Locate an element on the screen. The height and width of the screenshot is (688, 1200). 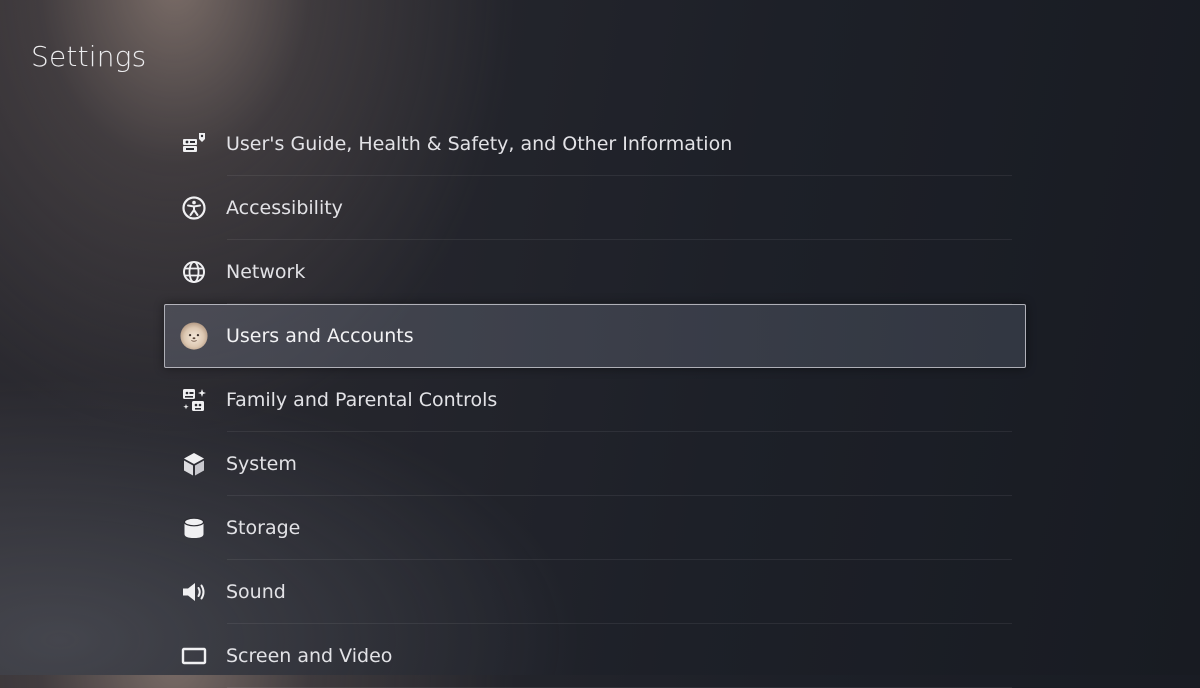
menu-item-label: Network is located at coordinates (266, 272).